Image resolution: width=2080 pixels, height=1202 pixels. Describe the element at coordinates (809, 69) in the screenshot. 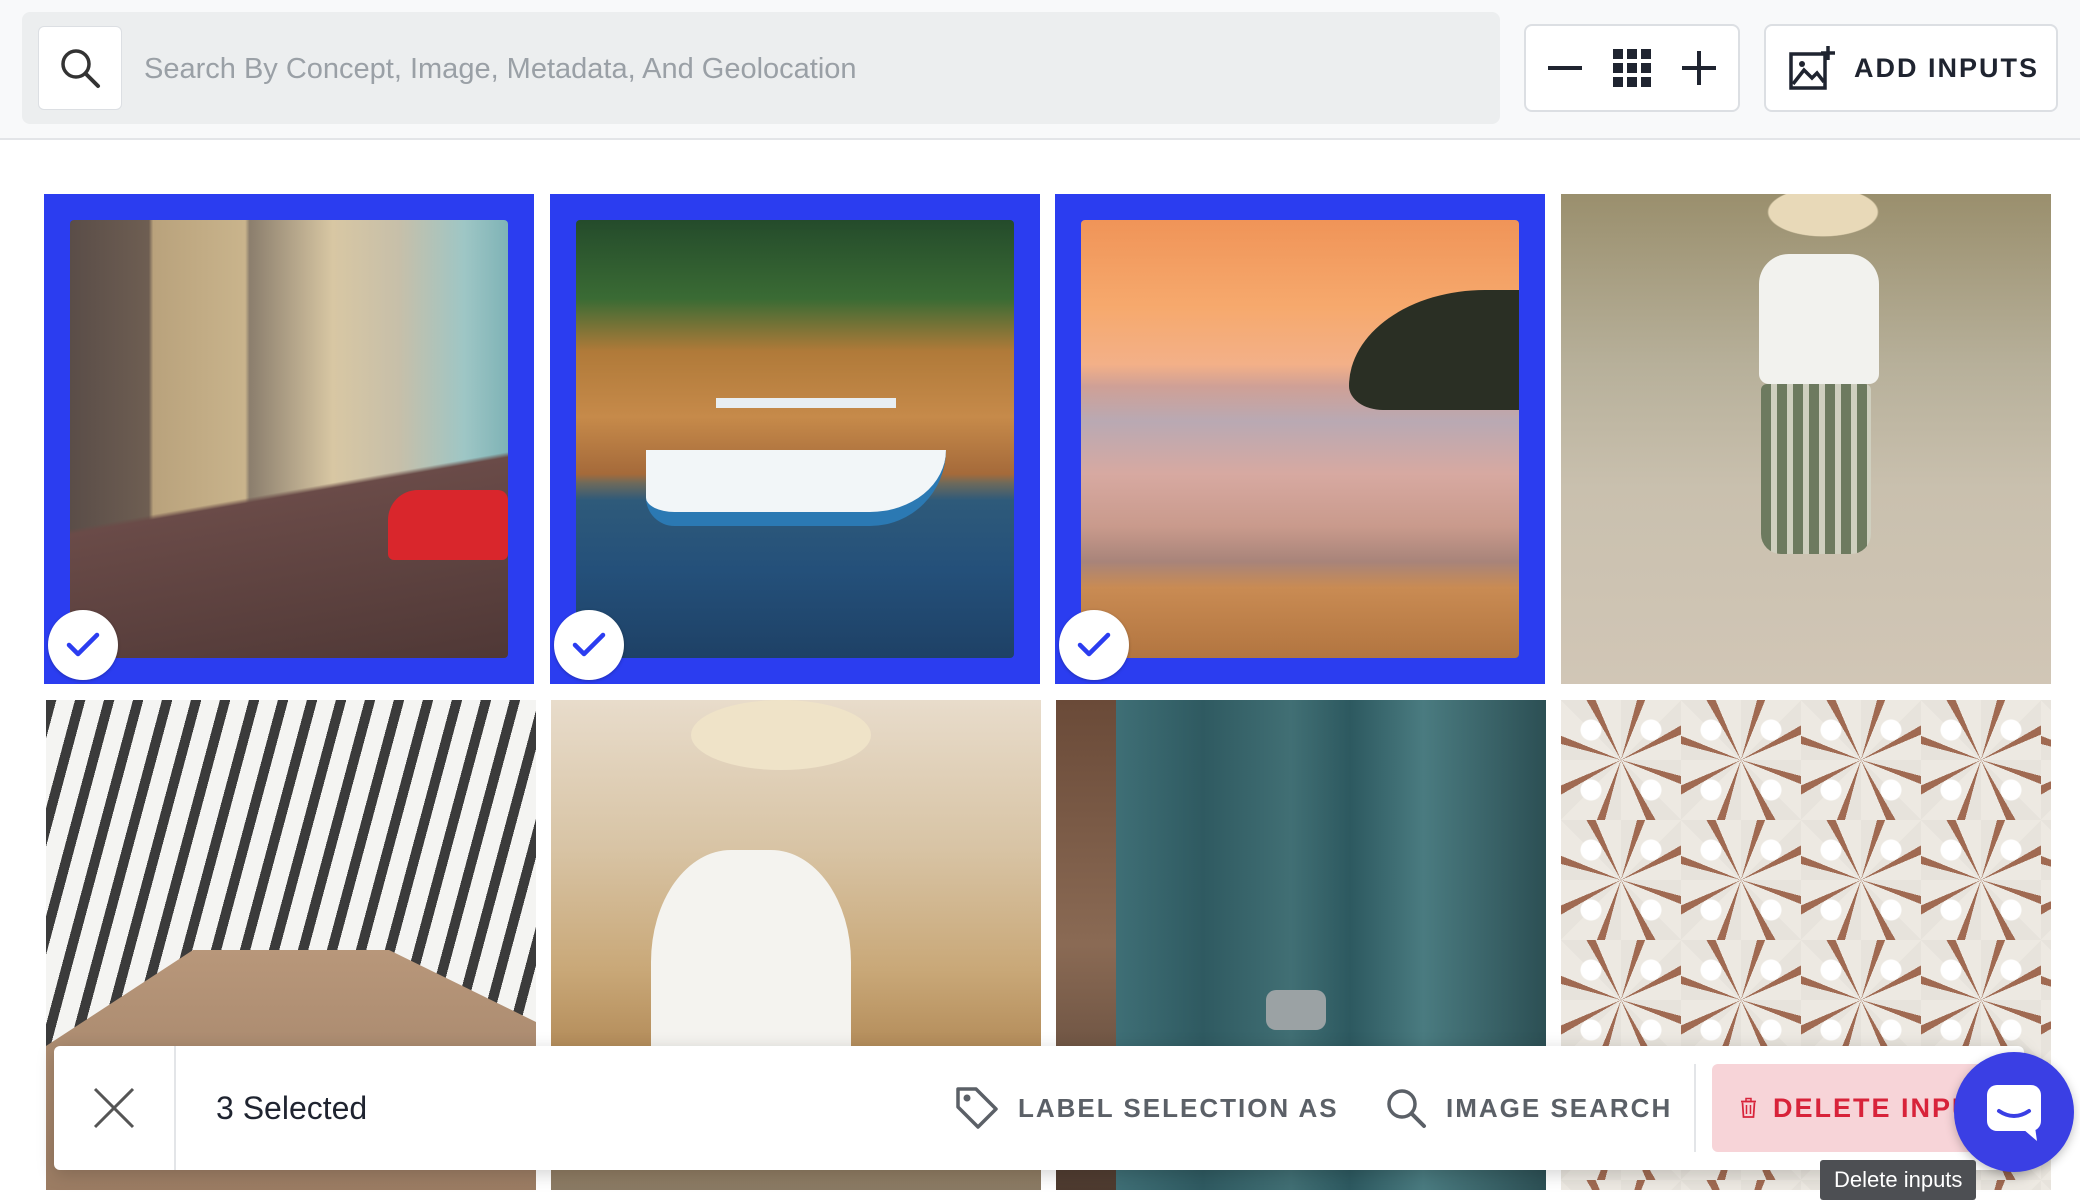

I see `search-input` at that location.